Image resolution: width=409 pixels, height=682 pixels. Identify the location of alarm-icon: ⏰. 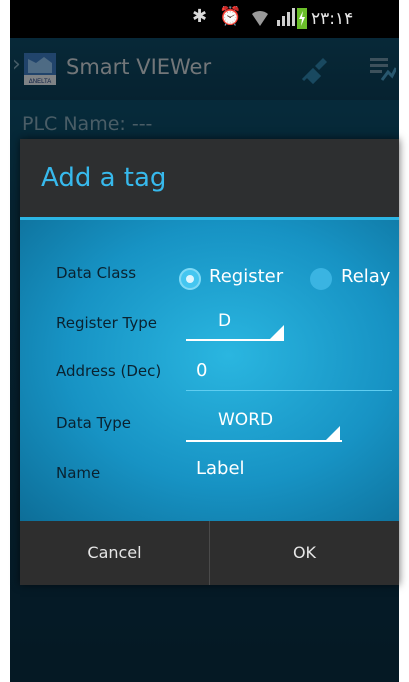
(230, 16).